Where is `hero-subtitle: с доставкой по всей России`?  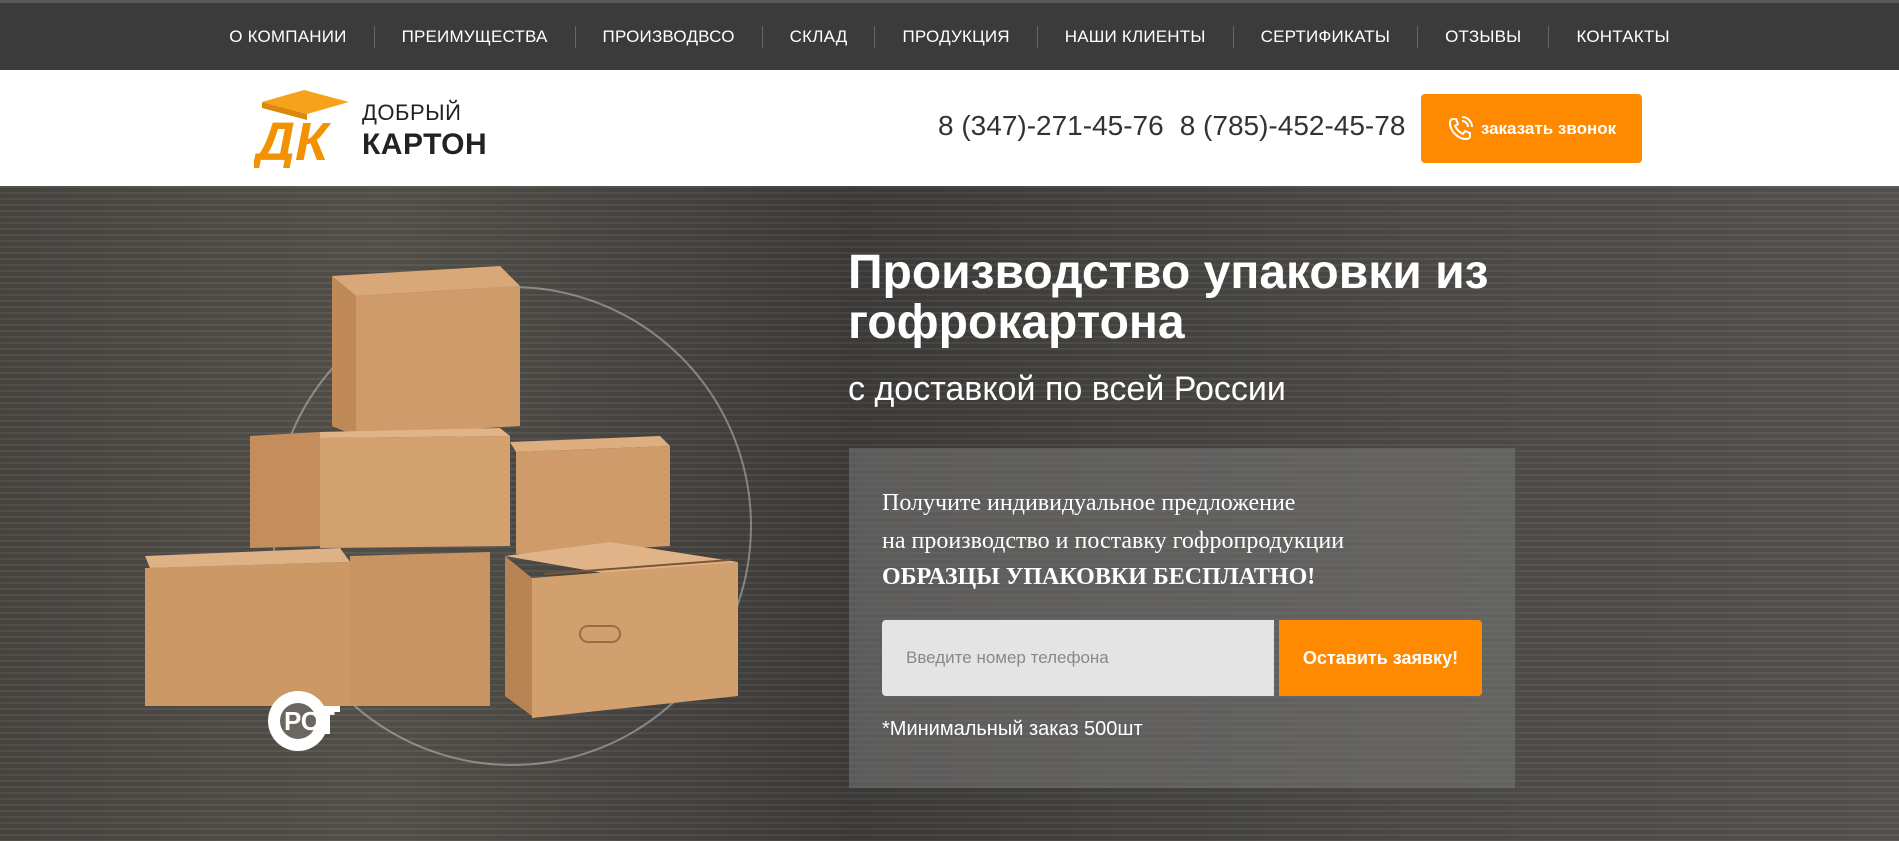 hero-subtitle: с доставкой по всей России is located at coordinates (1067, 389).